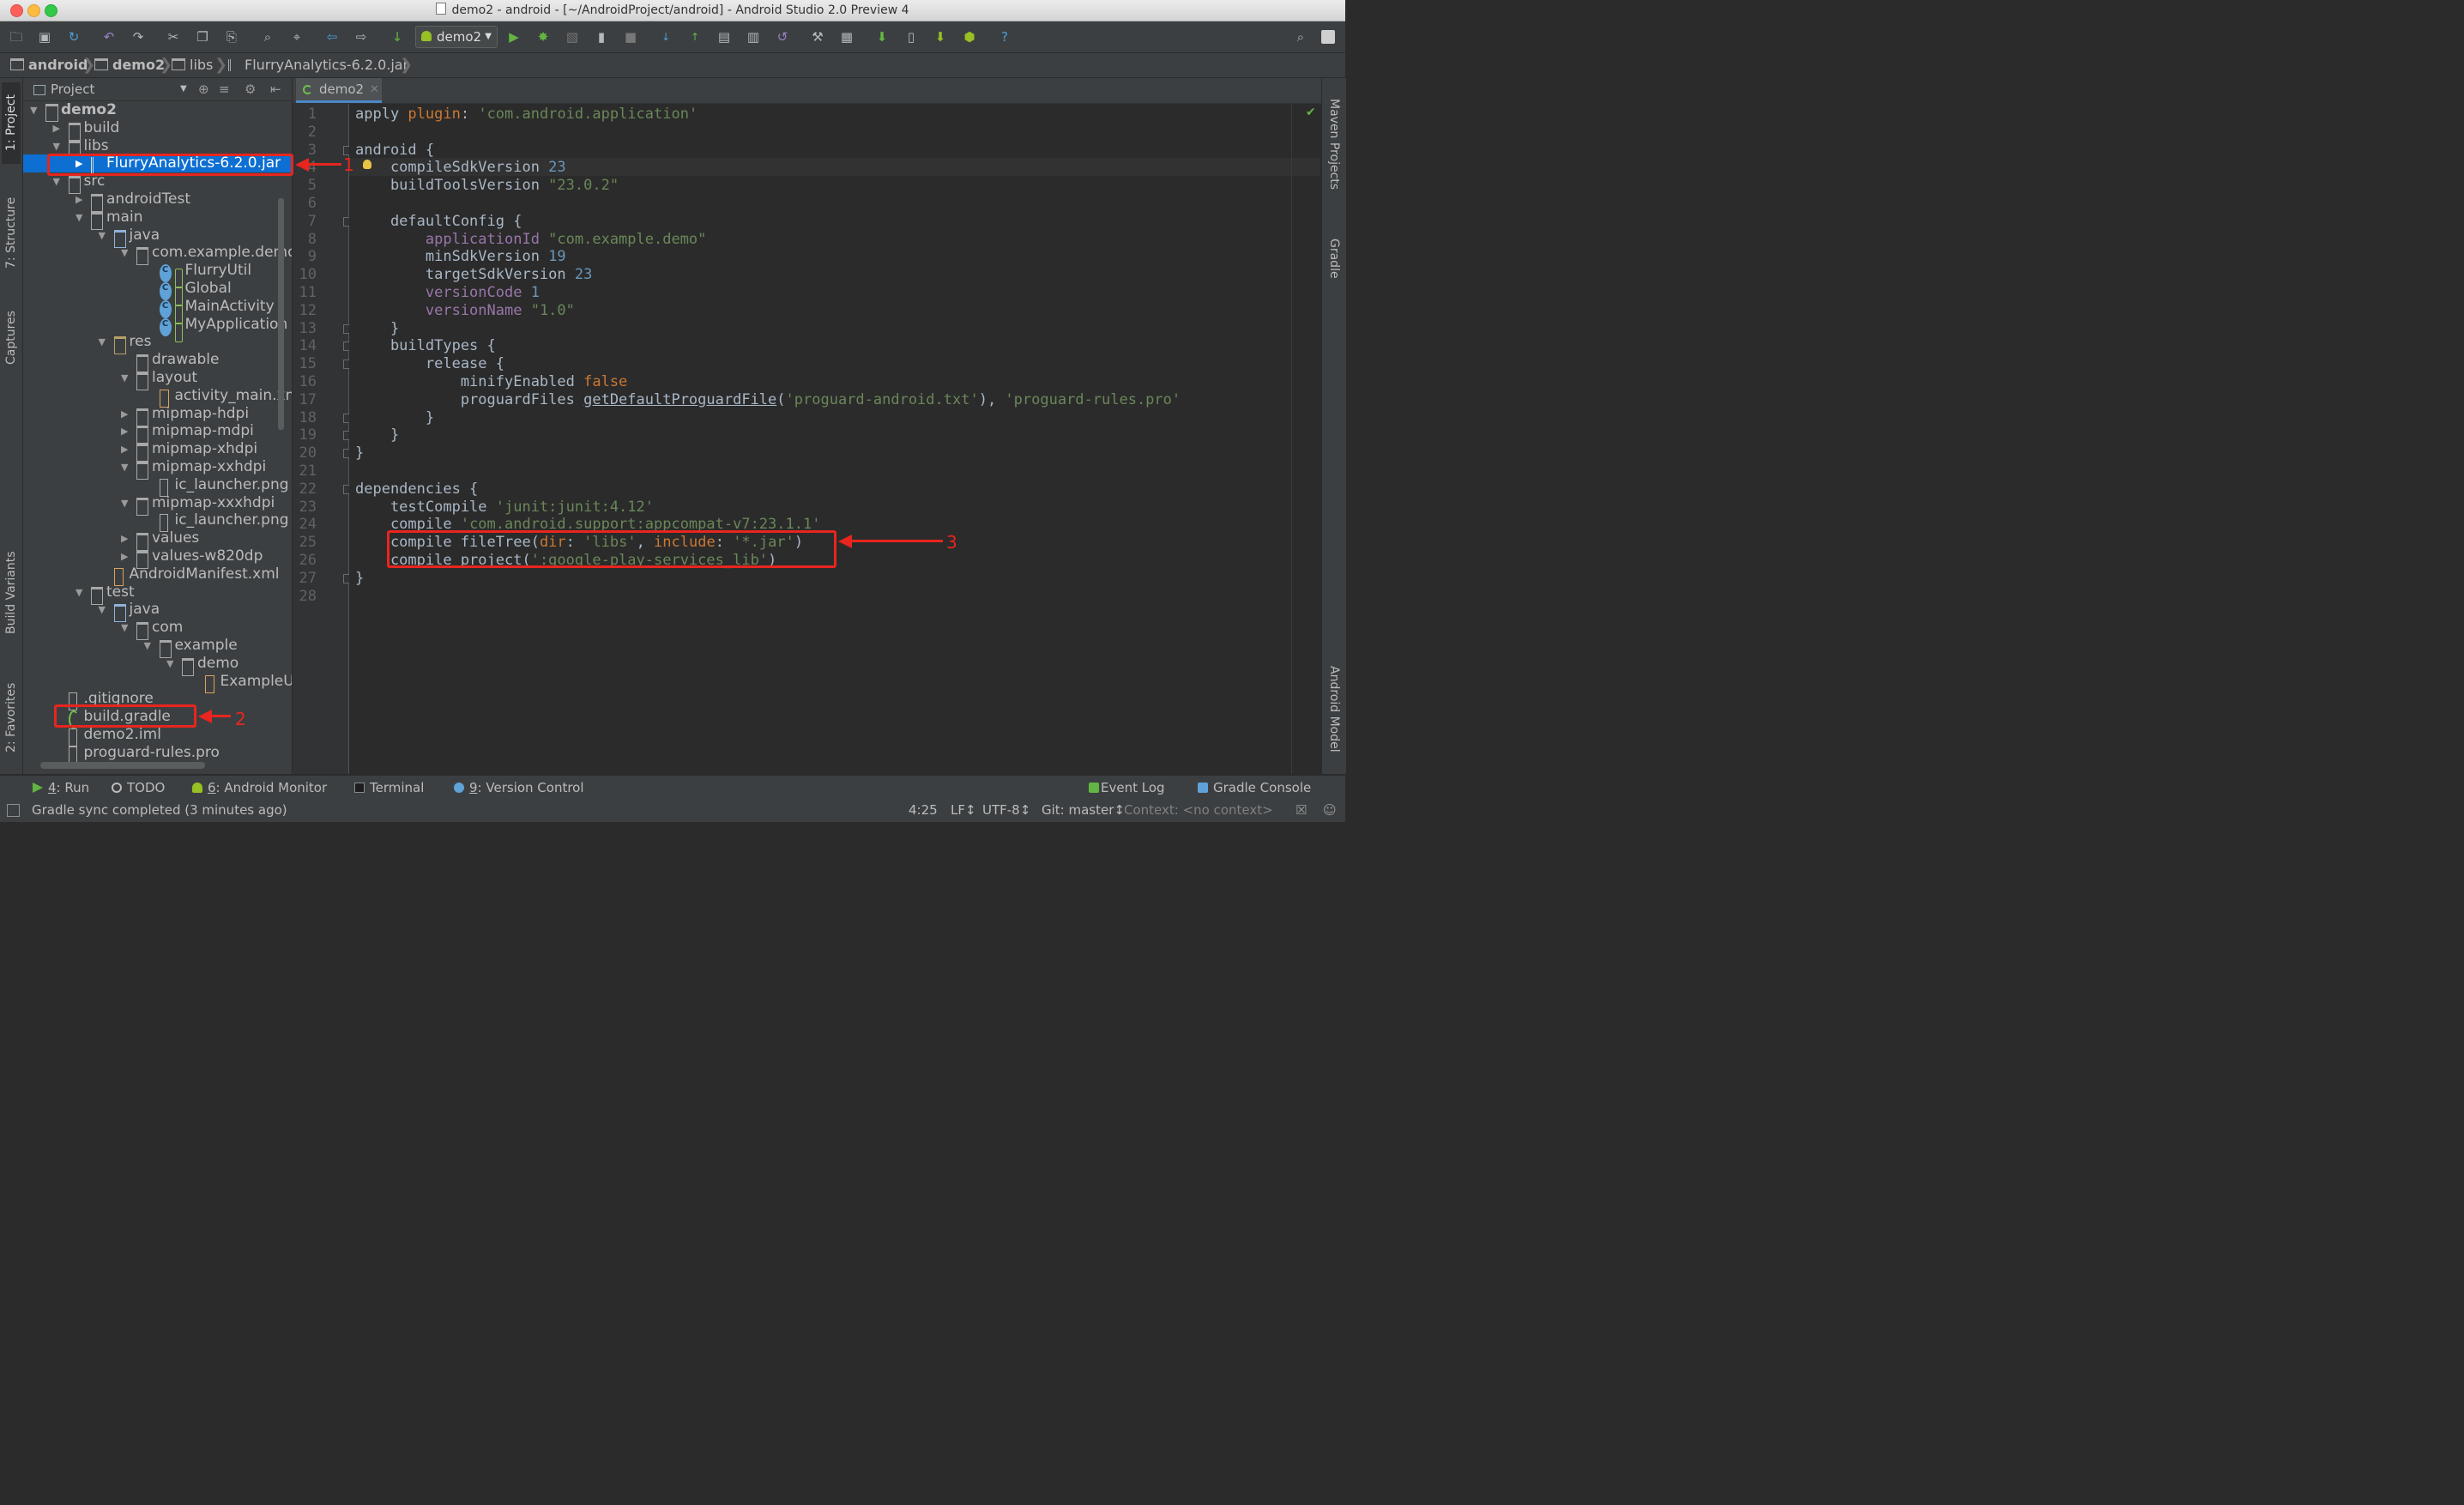 The width and height of the screenshot is (2464, 1505). What do you see at coordinates (11, 593) in the screenshot?
I see `tool-tab-build-variants: Build Variants` at bounding box center [11, 593].